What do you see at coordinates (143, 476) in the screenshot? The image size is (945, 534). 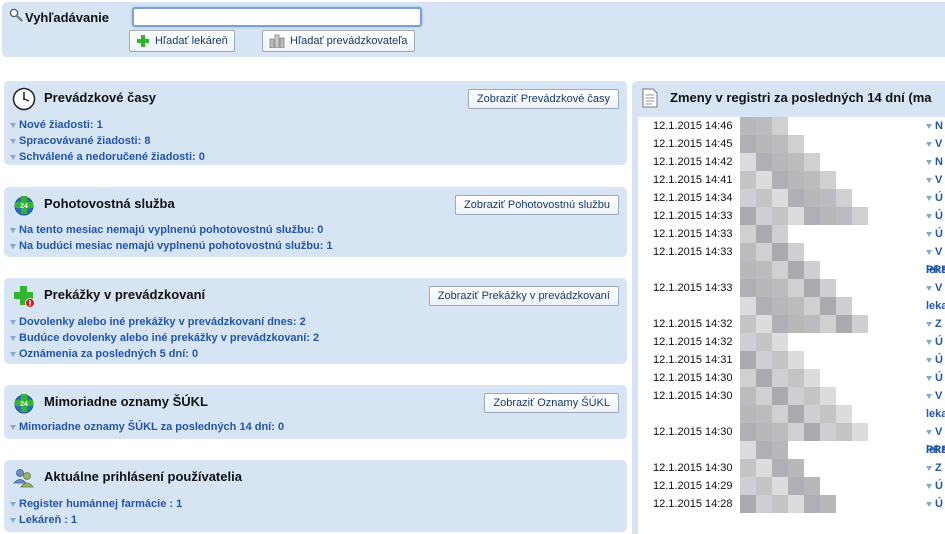 I see `panel-title: Aktuálne prihlásení používatelia` at bounding box center [143, 476].